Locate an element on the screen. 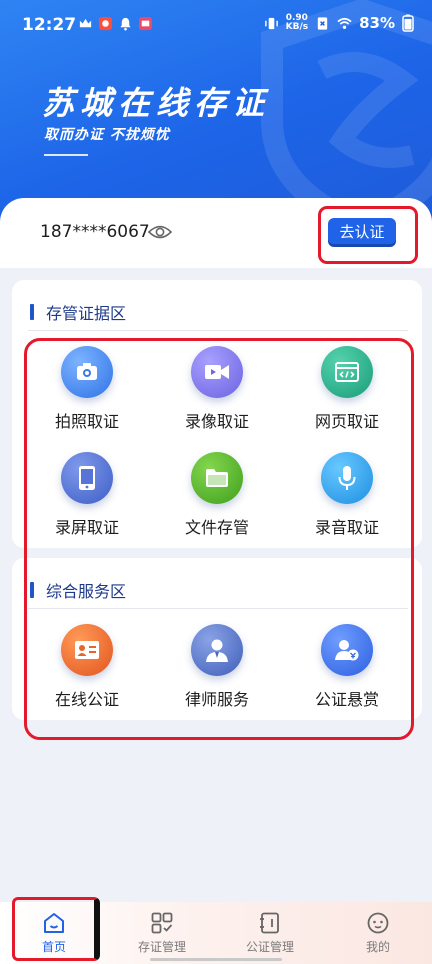  crown-icon is located at coordinates (85, 23).